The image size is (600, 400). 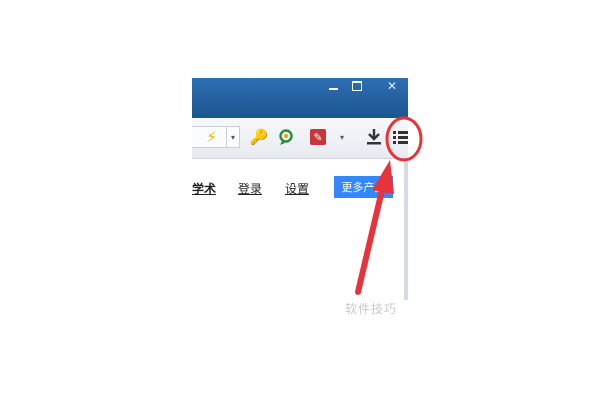 What do you see at coordinates (204, 188) in the screenshot?
I see `nav-link-xueshu: 学术` at bounding box center [204, 188].